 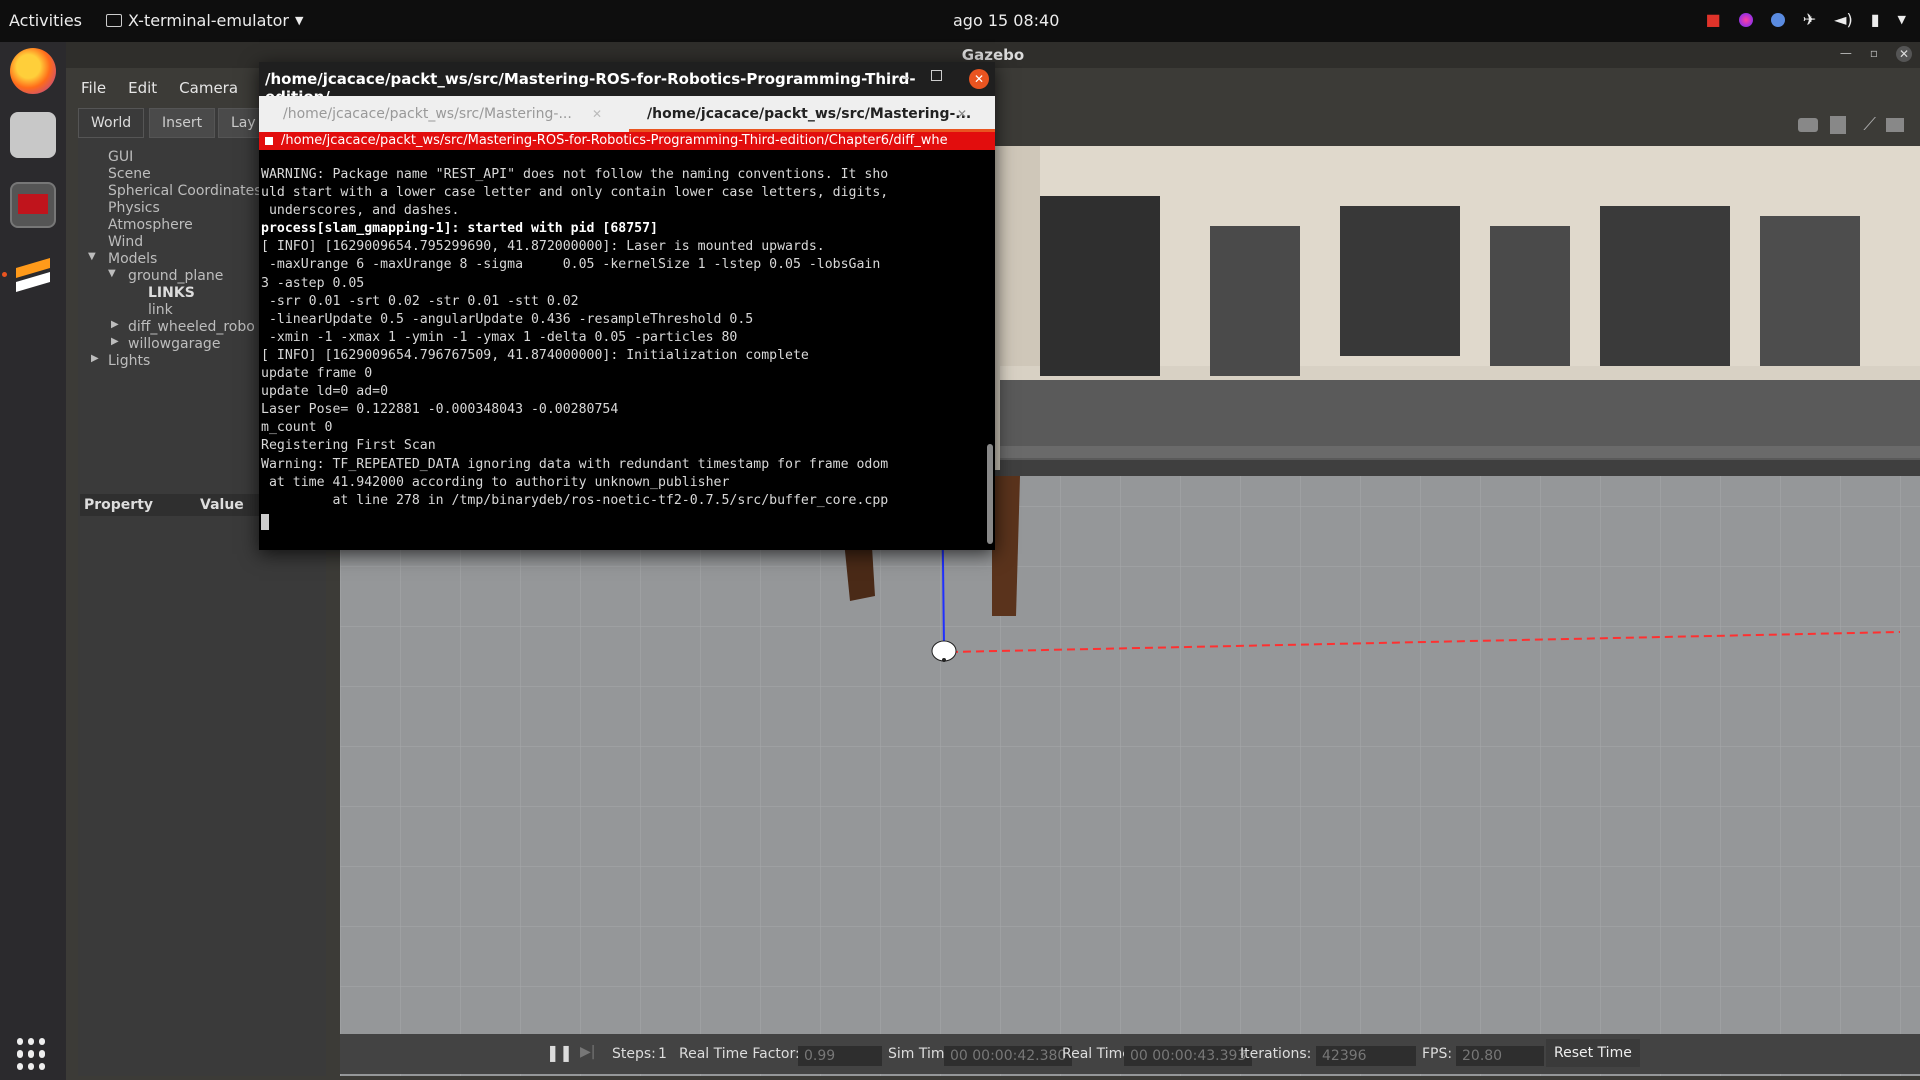 What do you see at coordinates (170, 88) in the screenshot?
I see `gazebo-menubar: File Edit Camera Vi` at bounding box center [170, 88].